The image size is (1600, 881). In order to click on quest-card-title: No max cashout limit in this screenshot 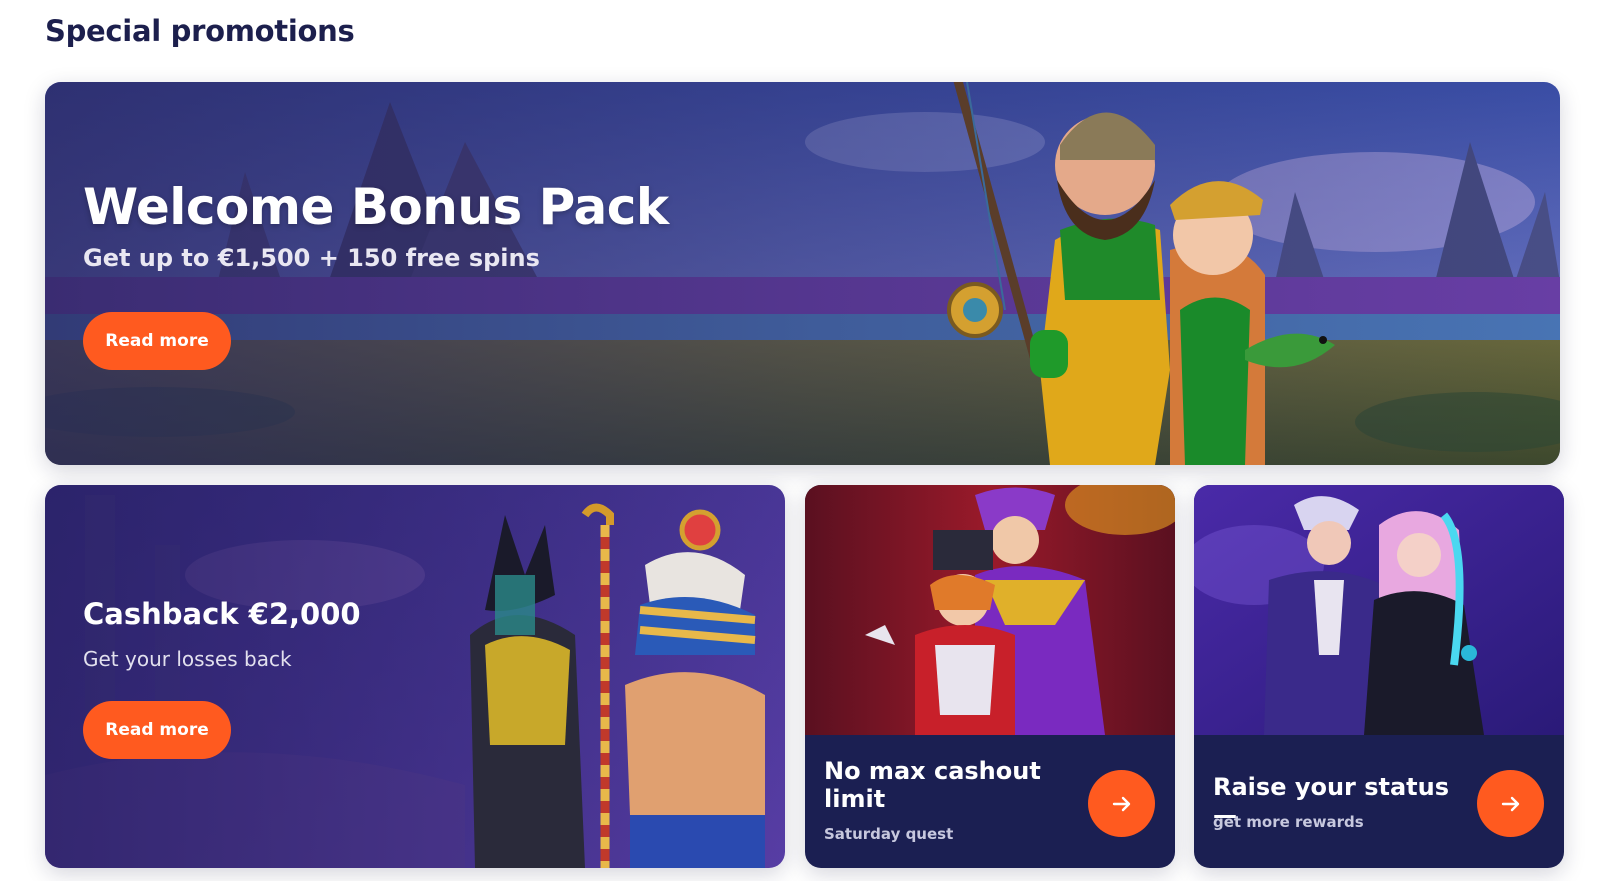, I will do `click(932, 785)`.